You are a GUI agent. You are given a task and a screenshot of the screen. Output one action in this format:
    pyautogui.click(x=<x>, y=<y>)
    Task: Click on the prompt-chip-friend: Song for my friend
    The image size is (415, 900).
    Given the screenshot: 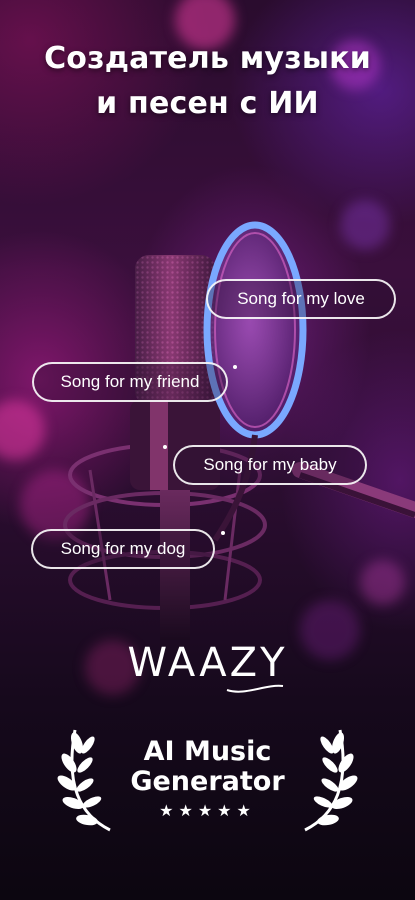 What is the action you would take?
    pyautogui.click(x=130, y=382)
    